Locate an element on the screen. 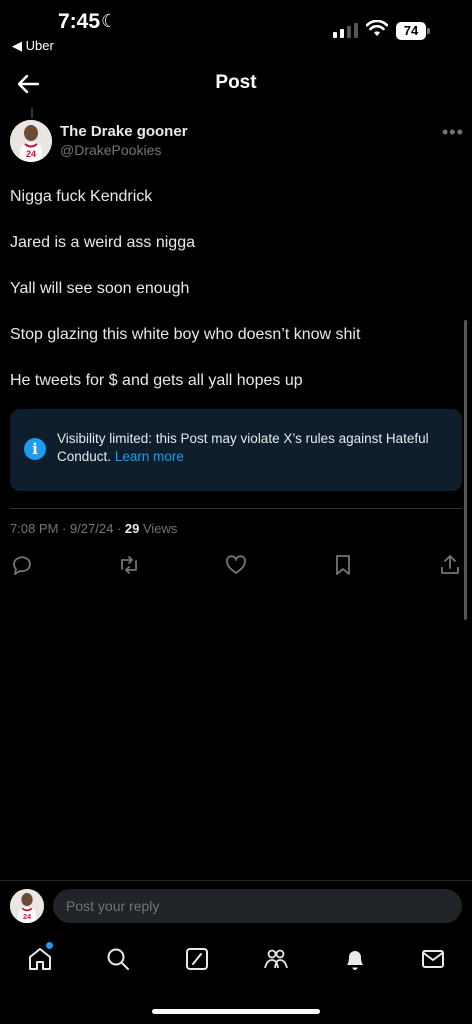 This screenshot has height=1024, width=472. wifi-icon is located at coordinates (377, 28).